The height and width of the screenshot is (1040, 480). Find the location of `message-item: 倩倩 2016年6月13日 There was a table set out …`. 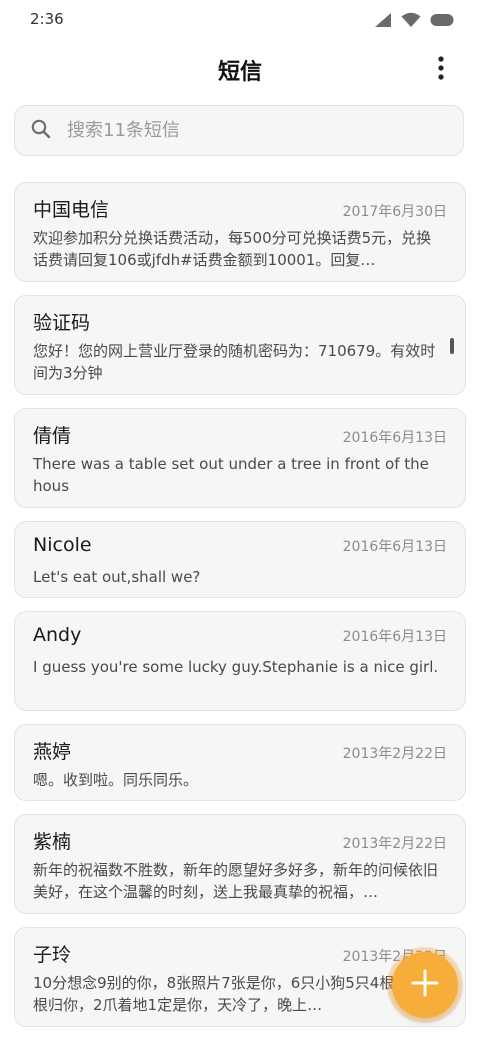

message-item: 倩倩 2016年6月13日 There was a table set out … is located at coordinates (240, 458).